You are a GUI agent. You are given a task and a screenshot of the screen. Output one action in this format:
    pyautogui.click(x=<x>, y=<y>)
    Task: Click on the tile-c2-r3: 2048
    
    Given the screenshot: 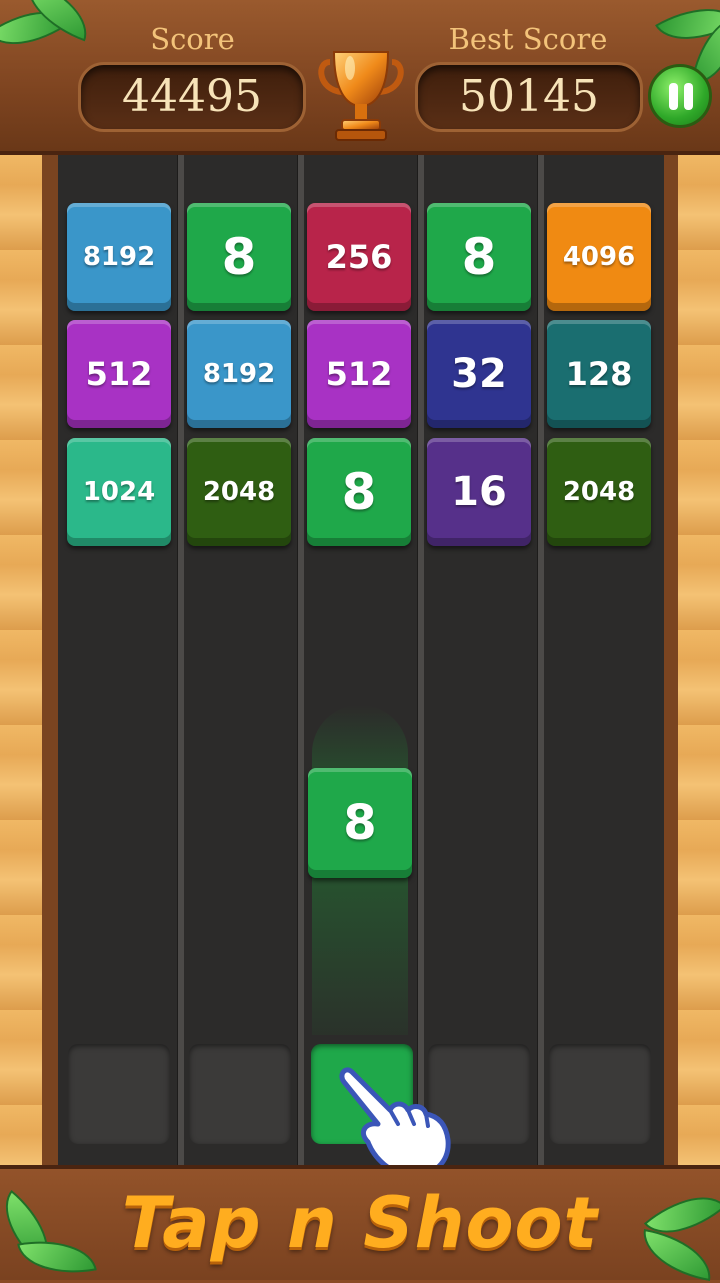 What is the action you would take?
    pyautogui.click(x=239, y=492)
    